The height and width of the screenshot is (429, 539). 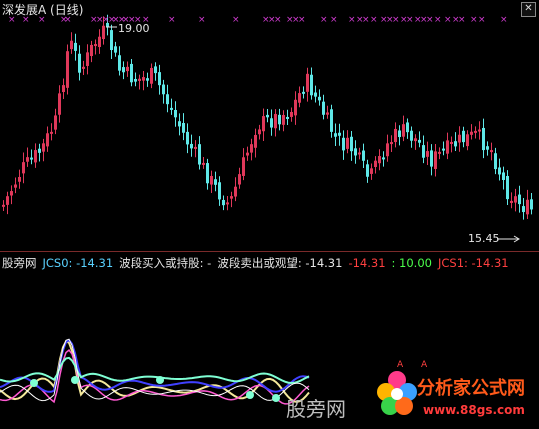 I want to click on logo-title: 分析家公式网, so click(x=471, y=388).